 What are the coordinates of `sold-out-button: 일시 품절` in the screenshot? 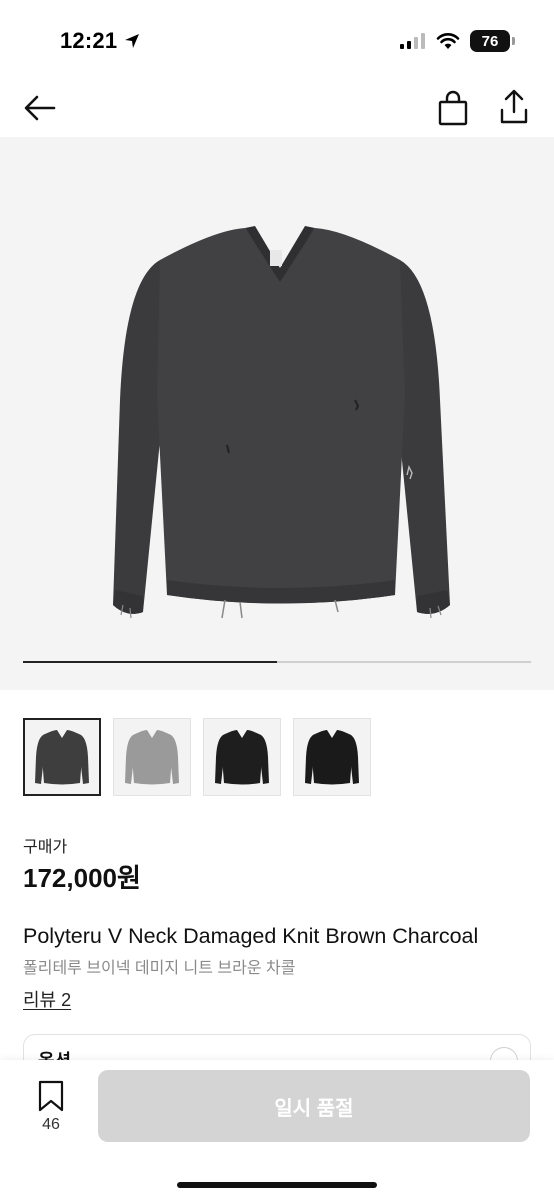 It's located at (314, 1106).